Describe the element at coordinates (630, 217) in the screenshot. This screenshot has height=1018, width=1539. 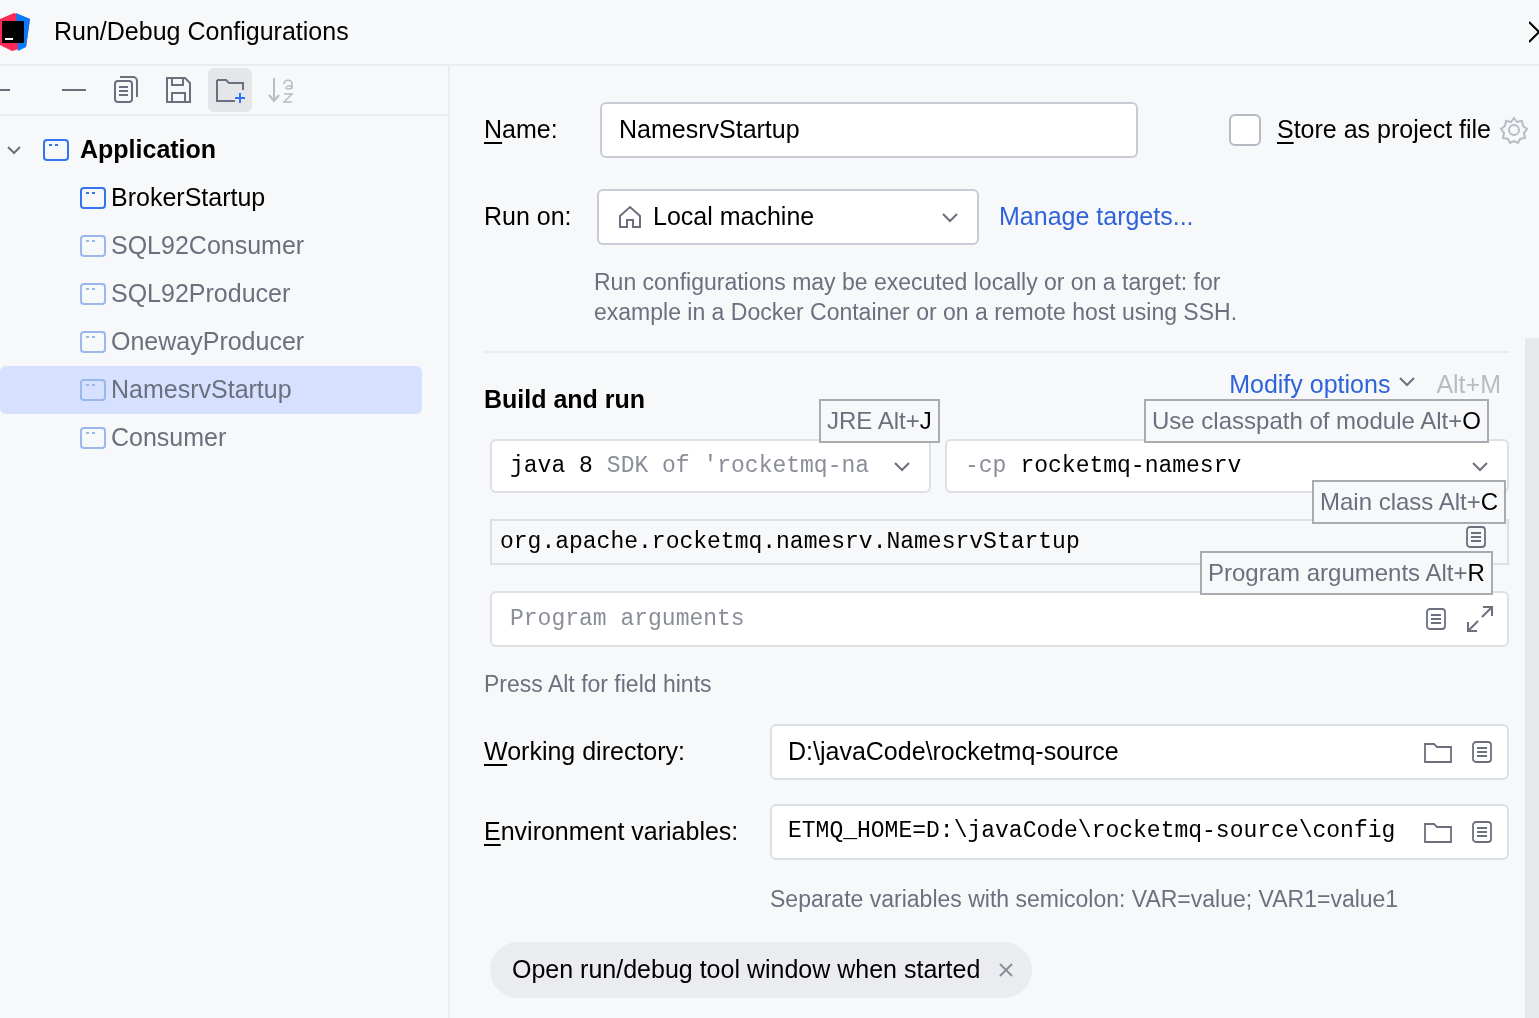
I see `home-icon` at that location.